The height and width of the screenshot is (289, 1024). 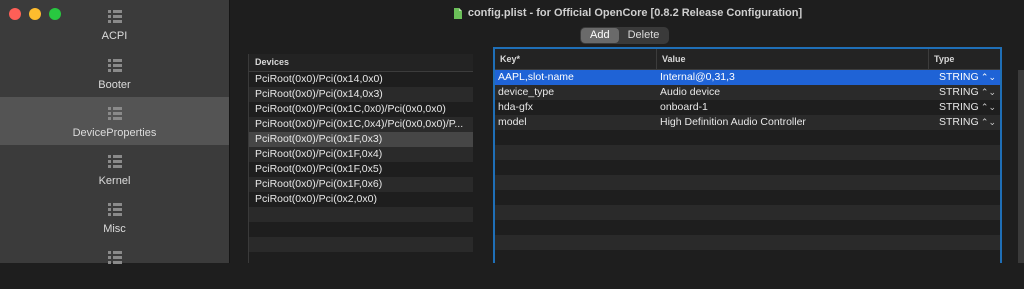 I want to click on sidebar-item-kernel: Kernel, so click(x=114, y=169).